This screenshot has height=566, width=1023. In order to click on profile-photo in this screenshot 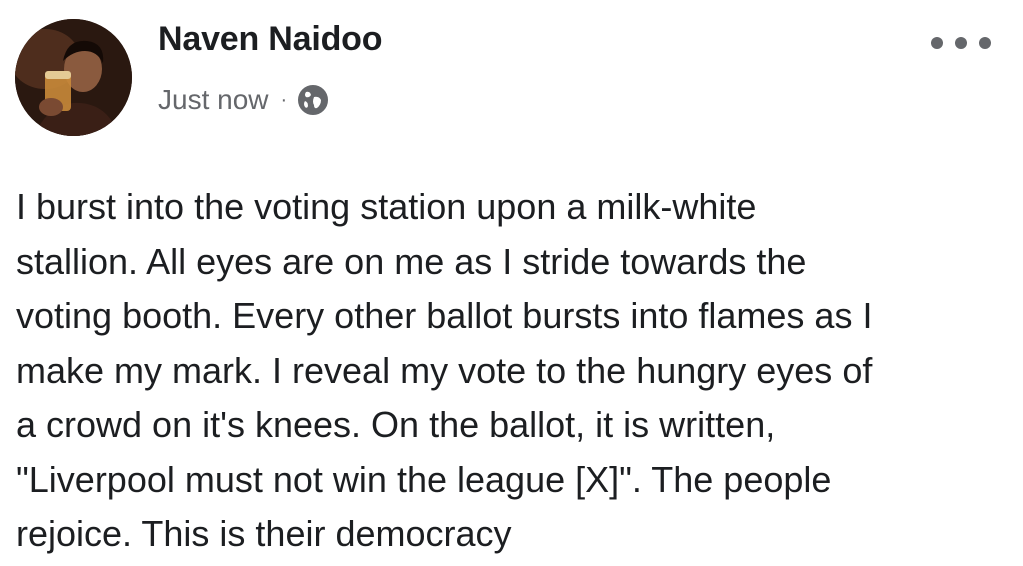, I will do `click(73, 77)`.